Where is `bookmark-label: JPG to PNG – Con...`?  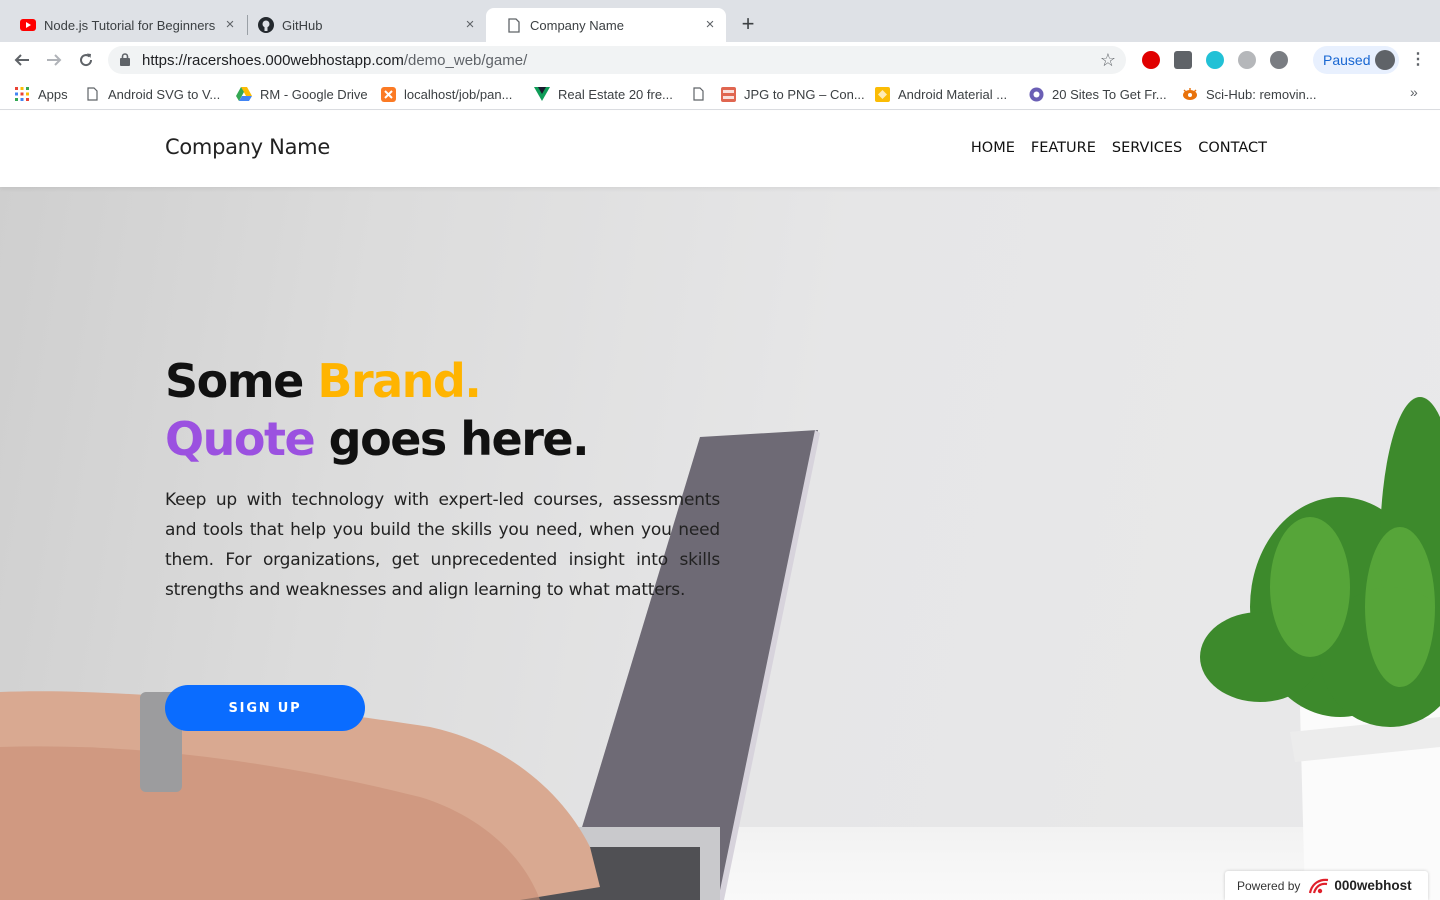
bookmark-label: JPG to PNG – Con... is located at coordinates (804, 94).